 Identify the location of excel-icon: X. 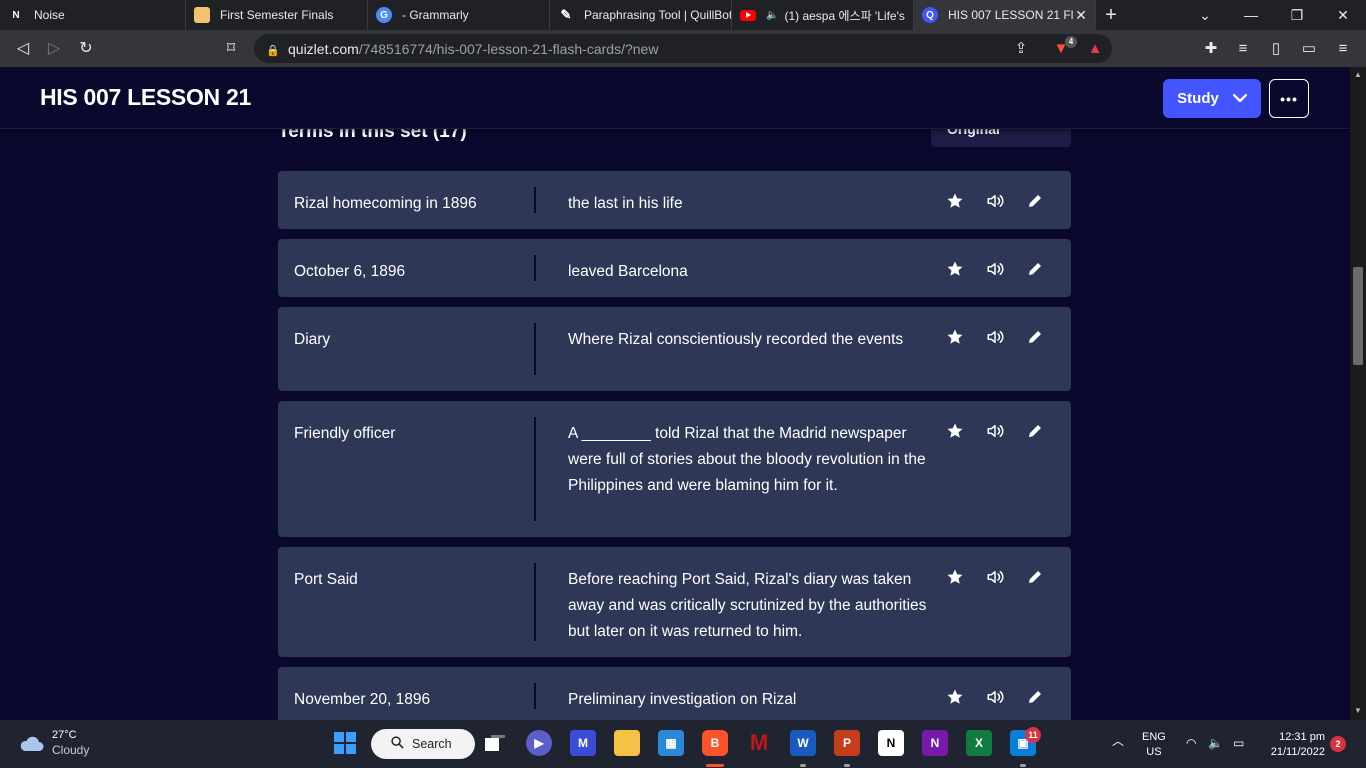
(979, 743).